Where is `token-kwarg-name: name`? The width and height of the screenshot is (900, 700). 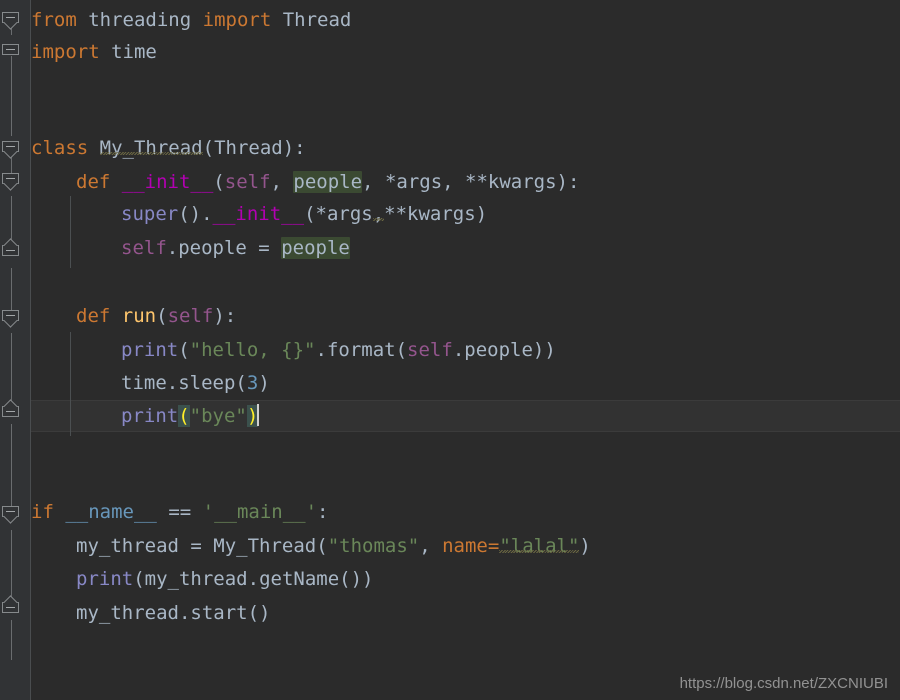 token-kwarg-name: name is located at coordinates (465, 546).